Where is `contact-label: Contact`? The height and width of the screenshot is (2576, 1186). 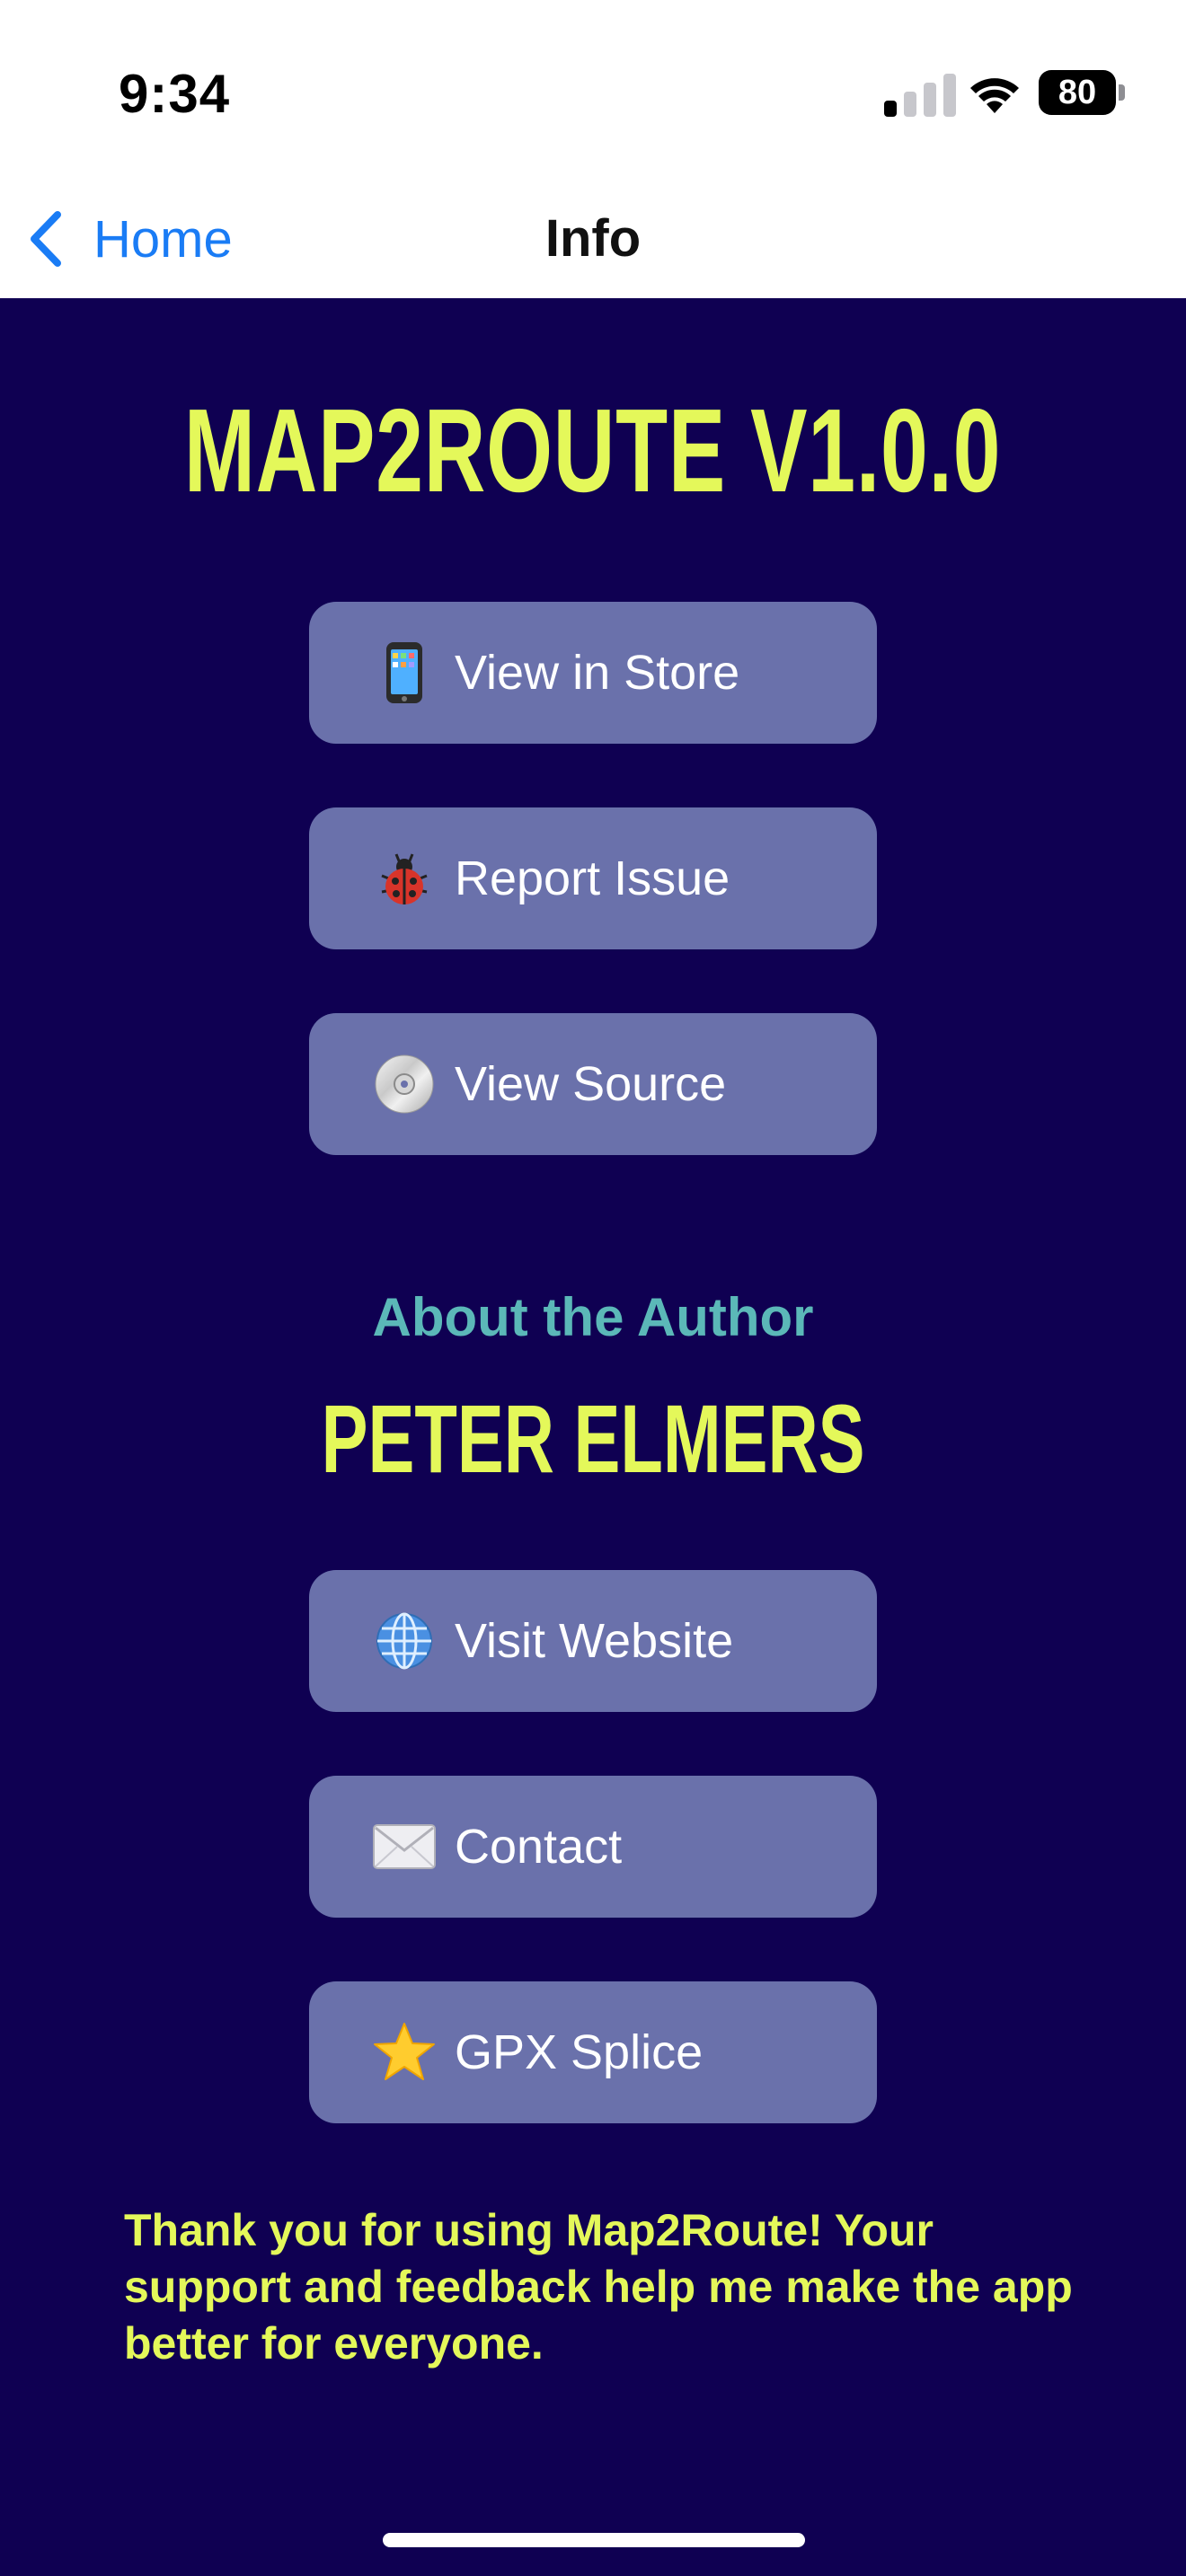 contact-label: Contact is located at coordinates (539, 1847).